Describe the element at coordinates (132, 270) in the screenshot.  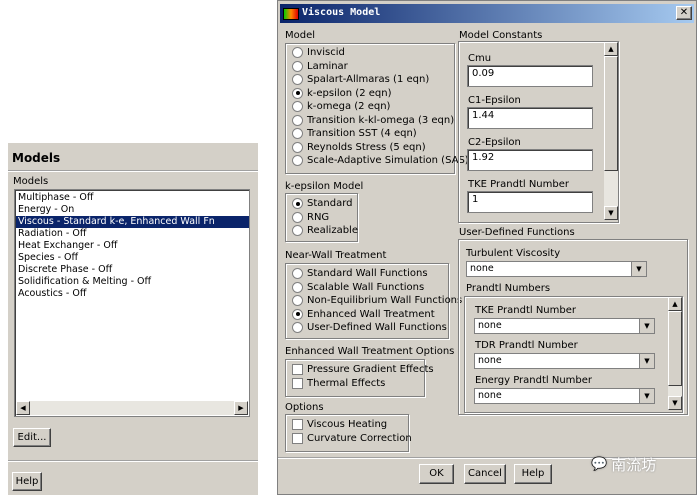
I see `list-item: Discrete Phase - Off` at that location.